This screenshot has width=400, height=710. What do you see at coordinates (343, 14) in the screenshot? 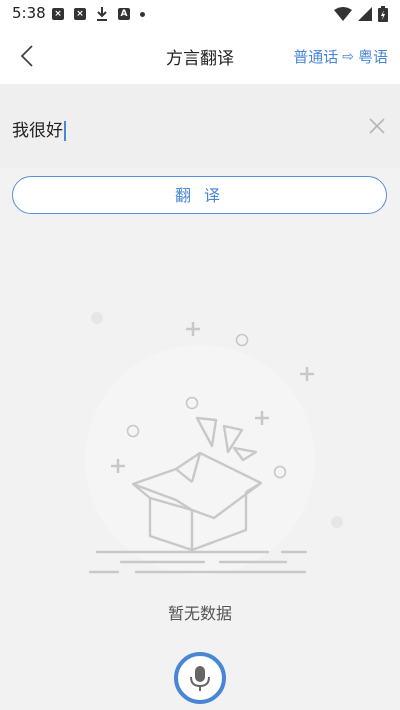
I see `wifi-icon` at bounding box center [343, 14].